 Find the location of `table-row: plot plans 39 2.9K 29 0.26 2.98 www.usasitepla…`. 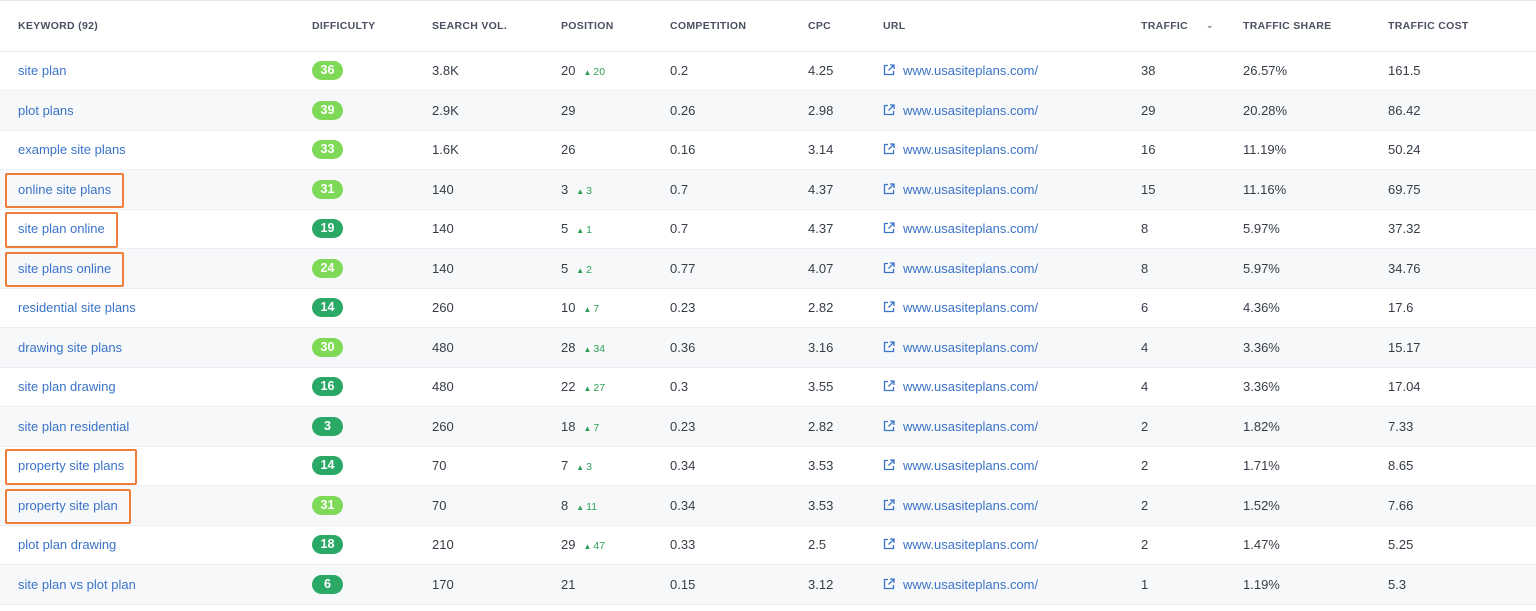

table-row: plot plans 39 2.9K 29 0.26 2.98 www.usasitepla… is located at coordinates (768, 110).